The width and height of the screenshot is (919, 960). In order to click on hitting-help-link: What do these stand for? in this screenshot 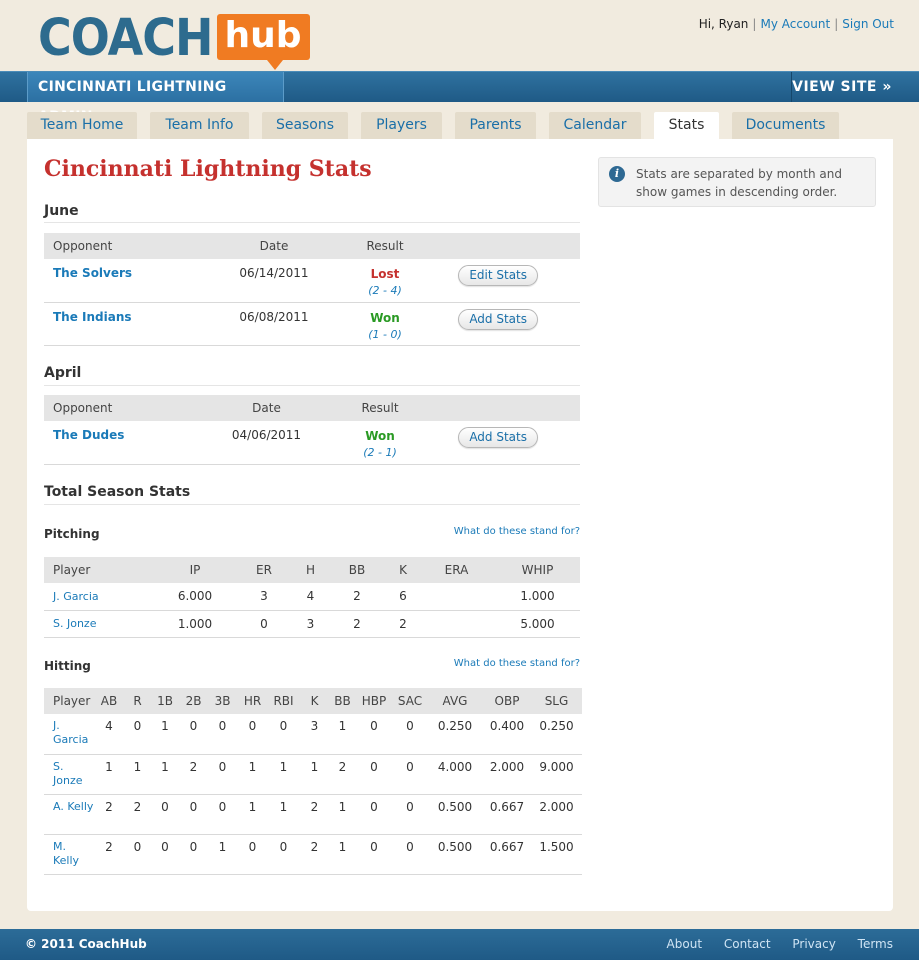, I will do `click(517, 663)`.